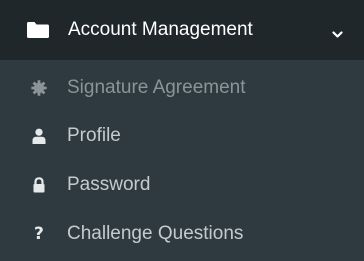  What do you see at coordinates (38, 30) in the screenshot?
I see `folder-icon` at bounding box center [38, 30].